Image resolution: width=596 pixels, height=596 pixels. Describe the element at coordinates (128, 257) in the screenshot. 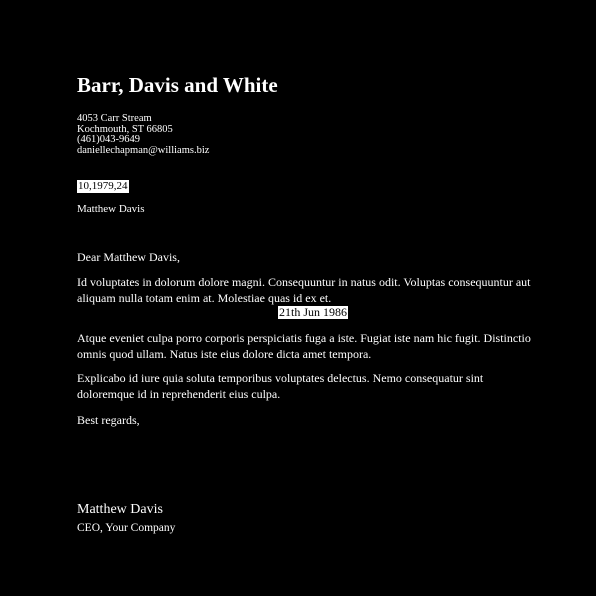

I see `salutation: Dear Matthew Davis,` at that location.